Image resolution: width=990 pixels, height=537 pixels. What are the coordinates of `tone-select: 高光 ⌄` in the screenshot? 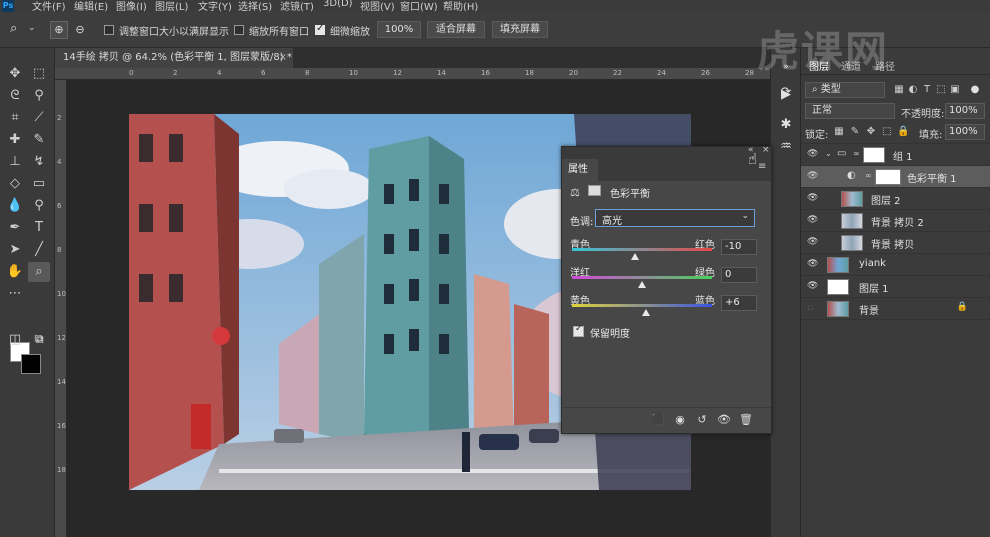 It's located at (675, 218).